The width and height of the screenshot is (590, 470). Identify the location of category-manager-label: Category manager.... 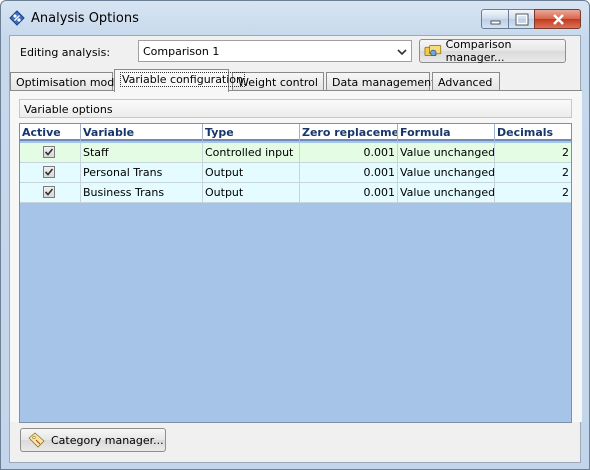
(107, 440).